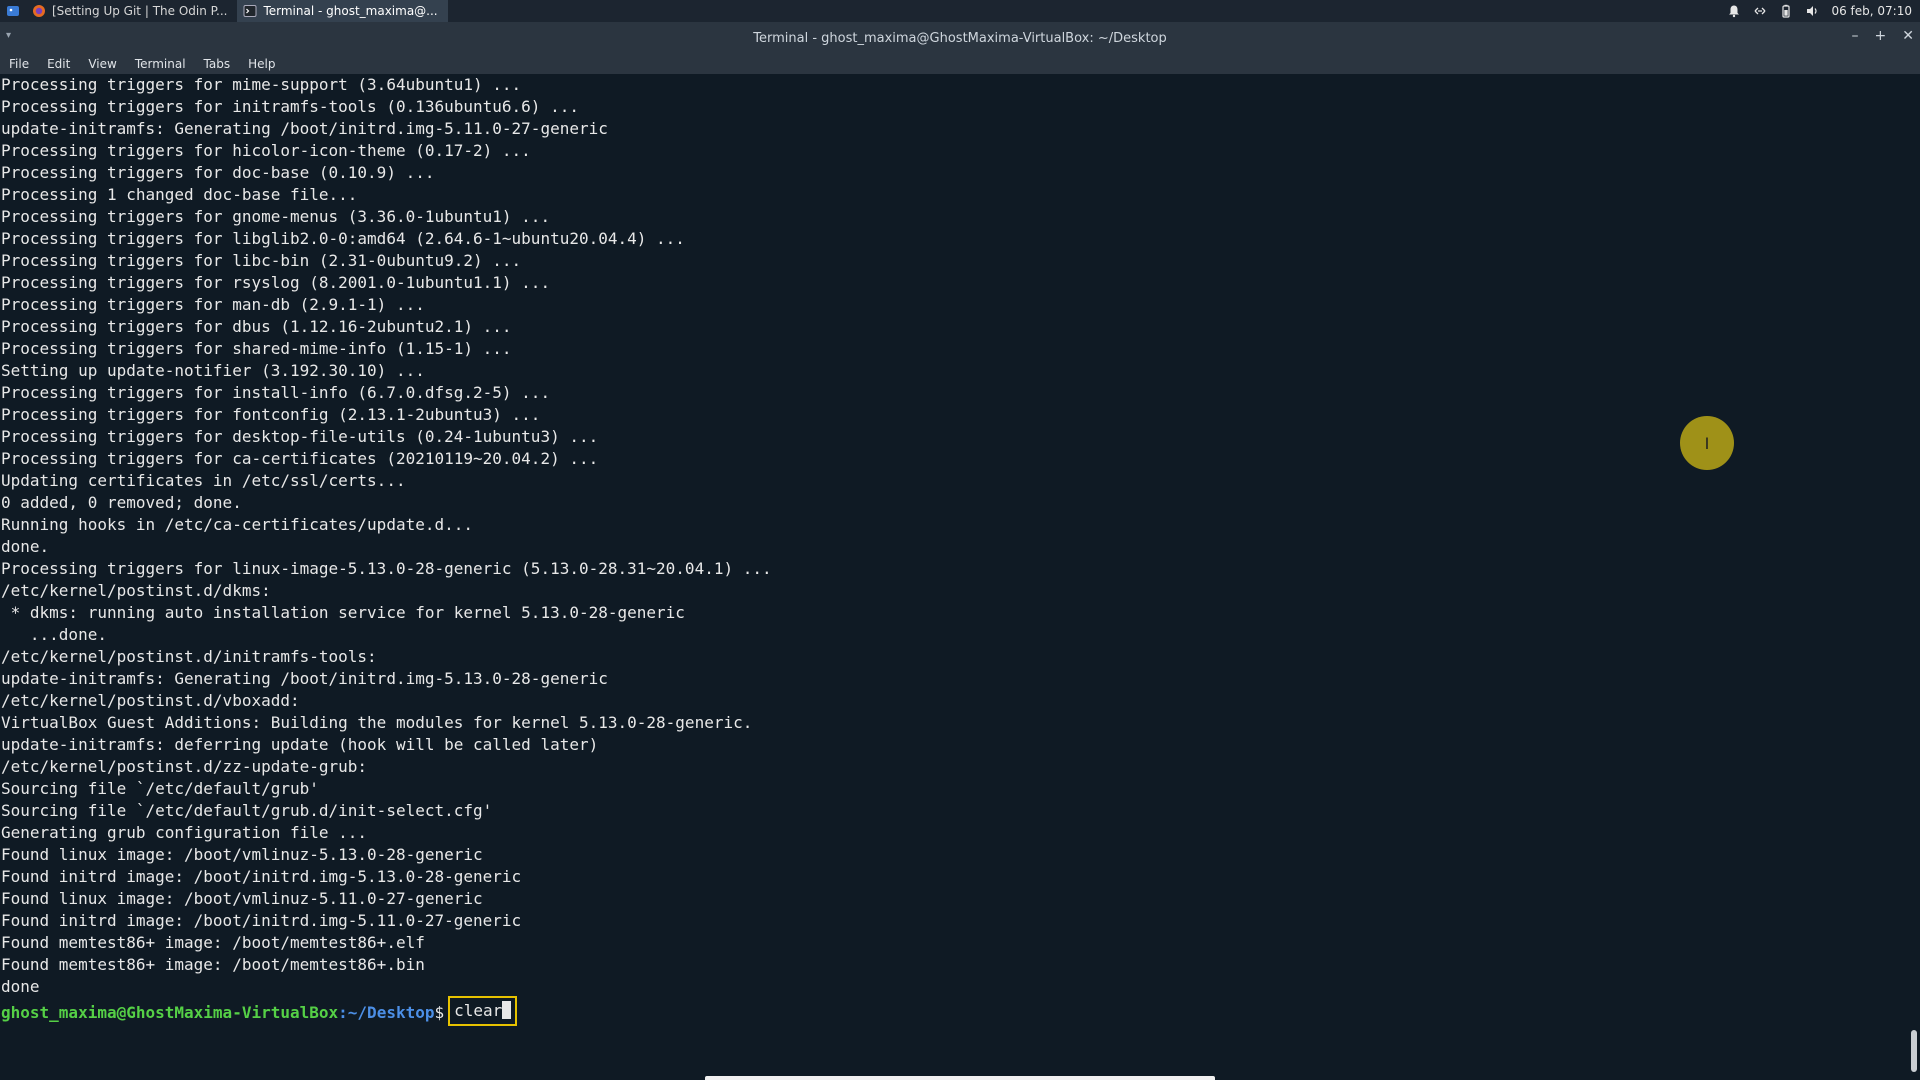  What do you see at coordinates (439, 1012) in the screenshot?
I see `prompt-symbol: $` at bounding box center [439, 1012].